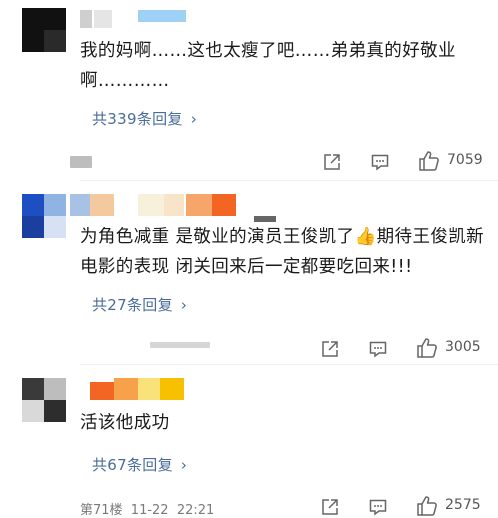  What do you see at coordinates (125, 423) in the screenshot?
I see `comment-text: 活该他成功` at bounding box center [125, 423].